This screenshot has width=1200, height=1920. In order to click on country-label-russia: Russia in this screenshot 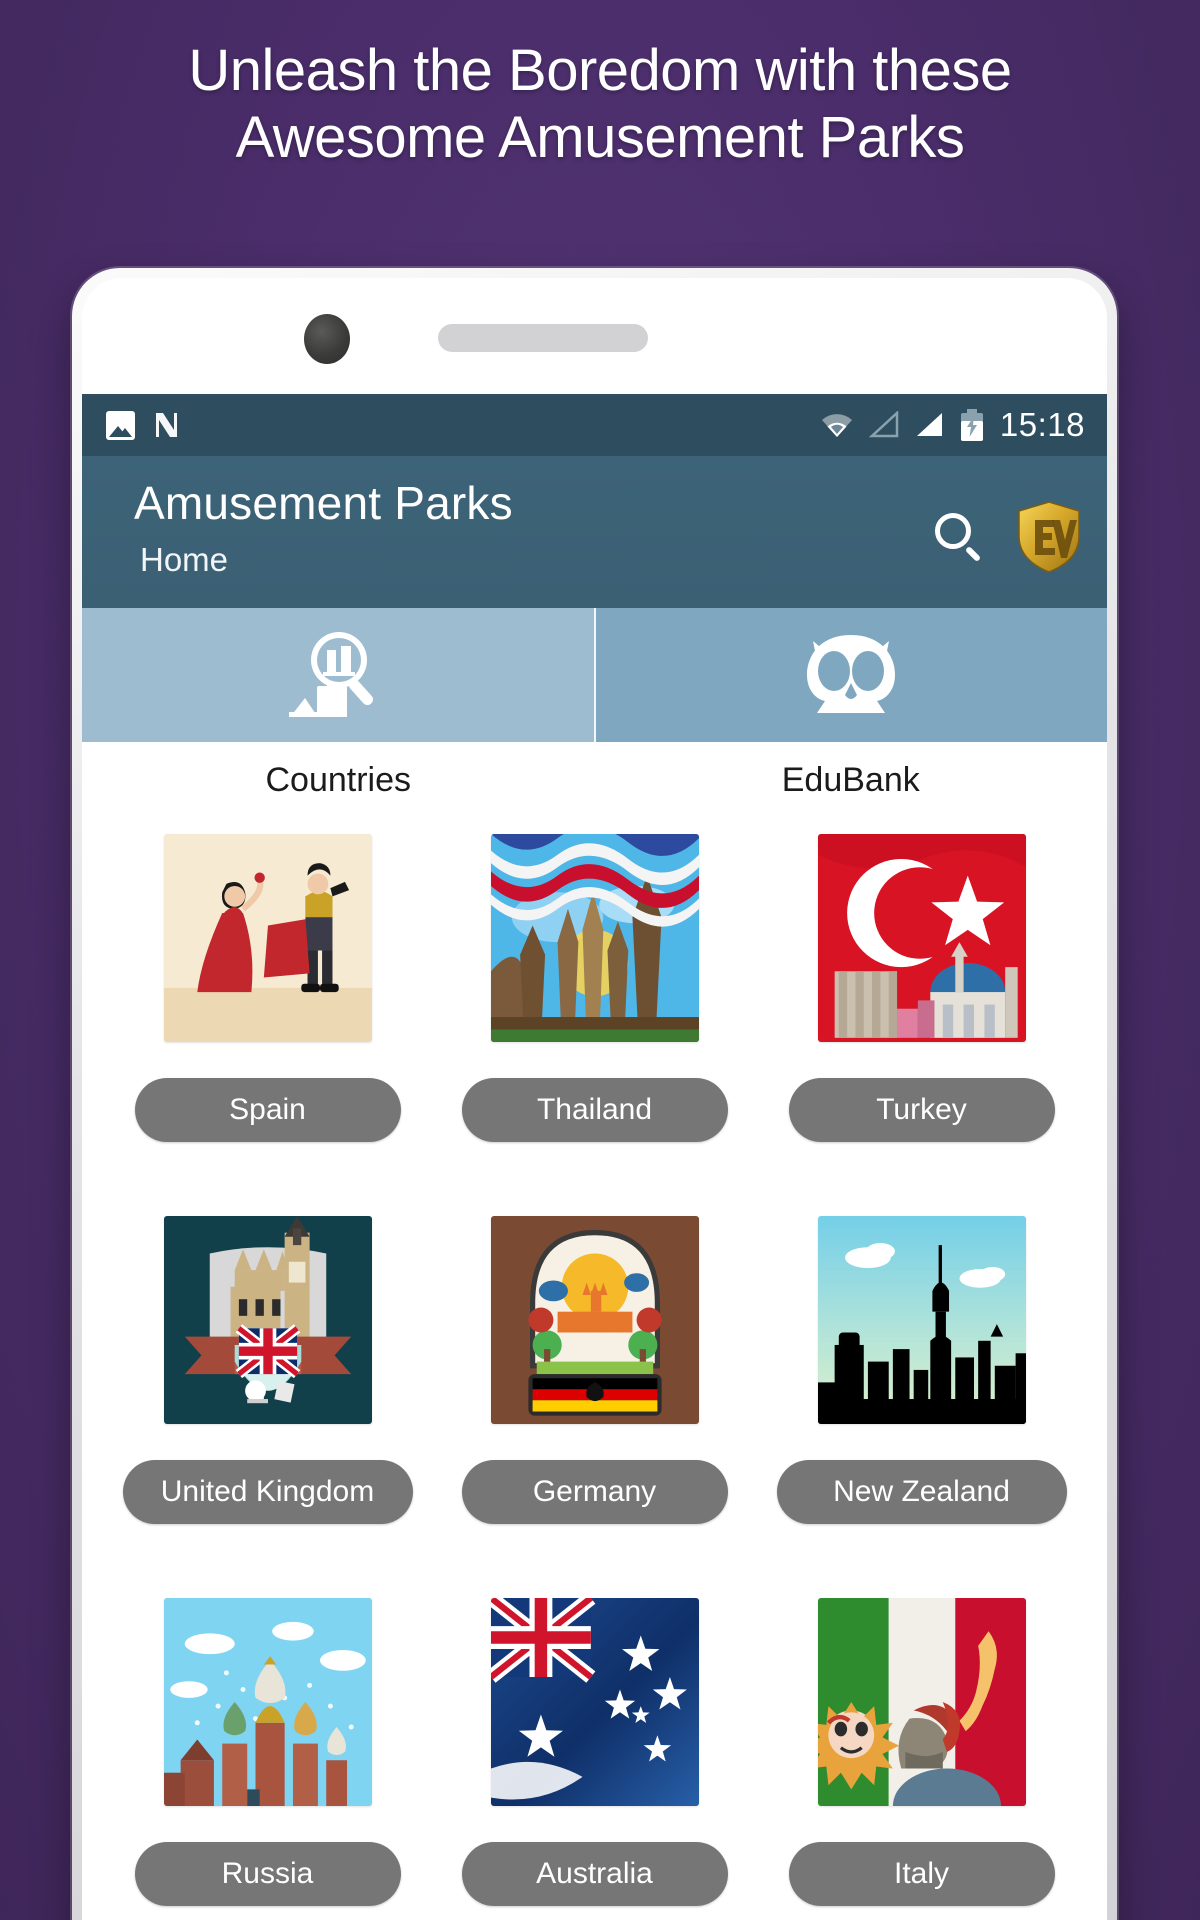, I will do `click(267, 1874)`.